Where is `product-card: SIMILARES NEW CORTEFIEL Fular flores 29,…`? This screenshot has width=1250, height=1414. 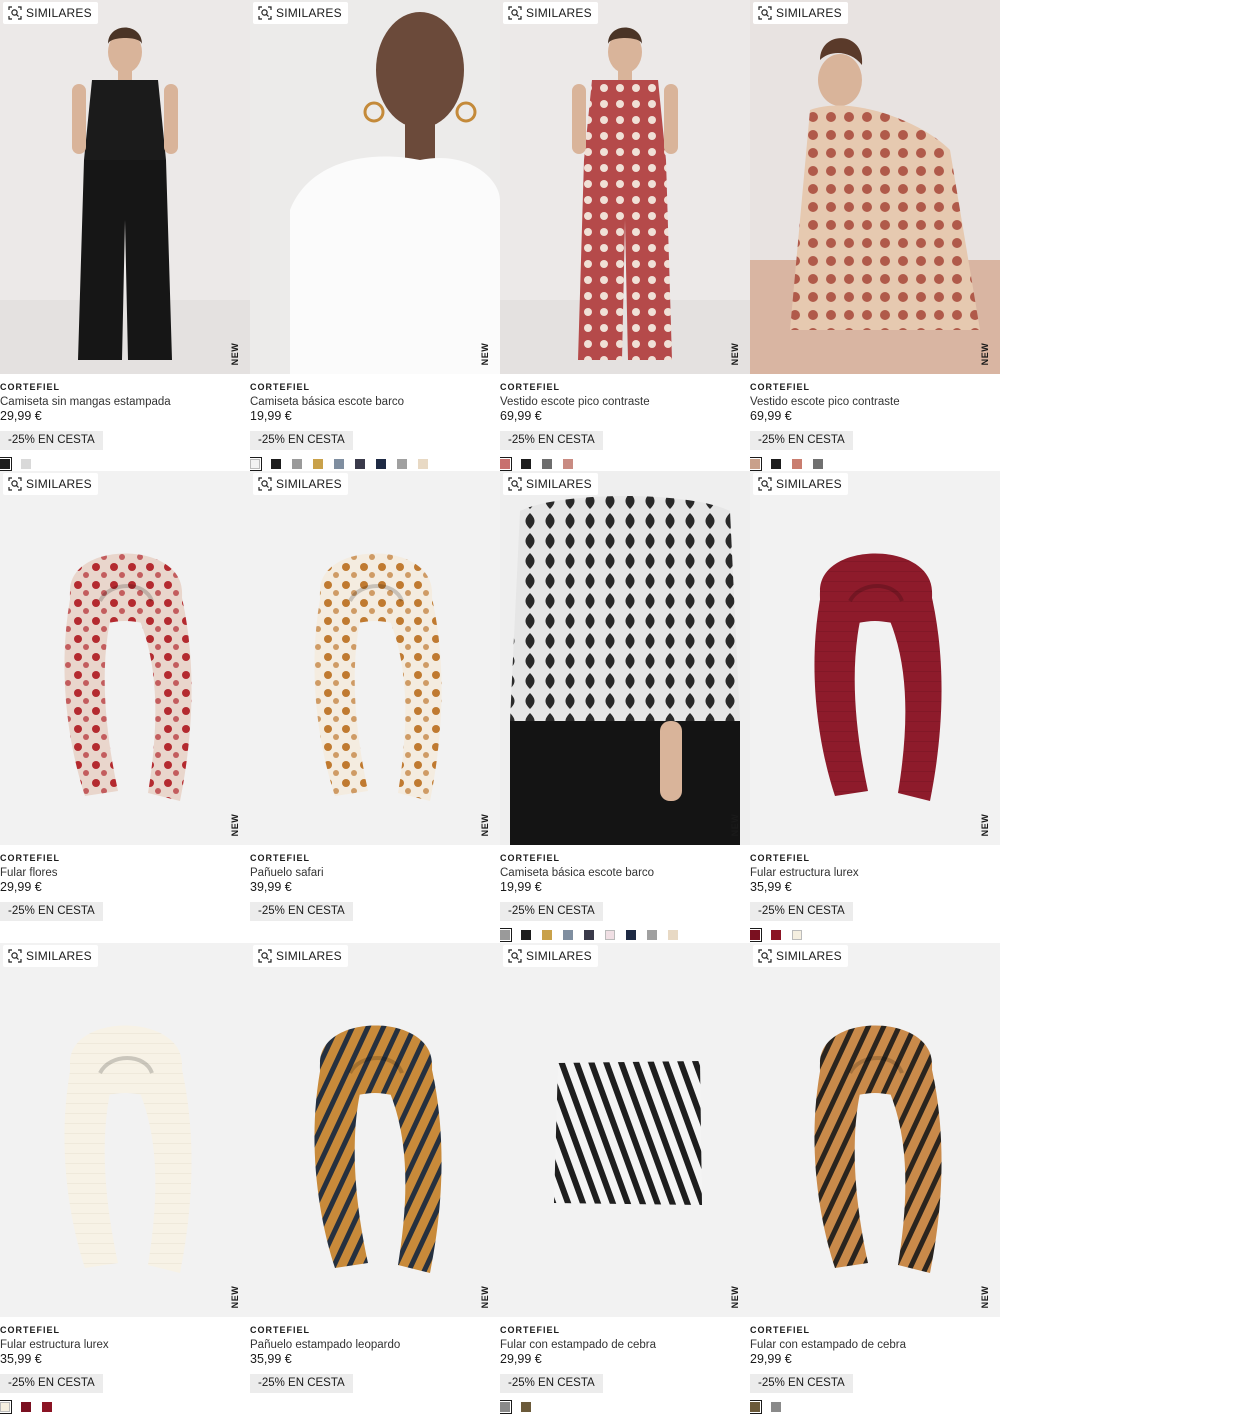 product-card: SIMILARES NEW CORTEFIEL Fular flores 29,… is located at coordinates (125, 706).